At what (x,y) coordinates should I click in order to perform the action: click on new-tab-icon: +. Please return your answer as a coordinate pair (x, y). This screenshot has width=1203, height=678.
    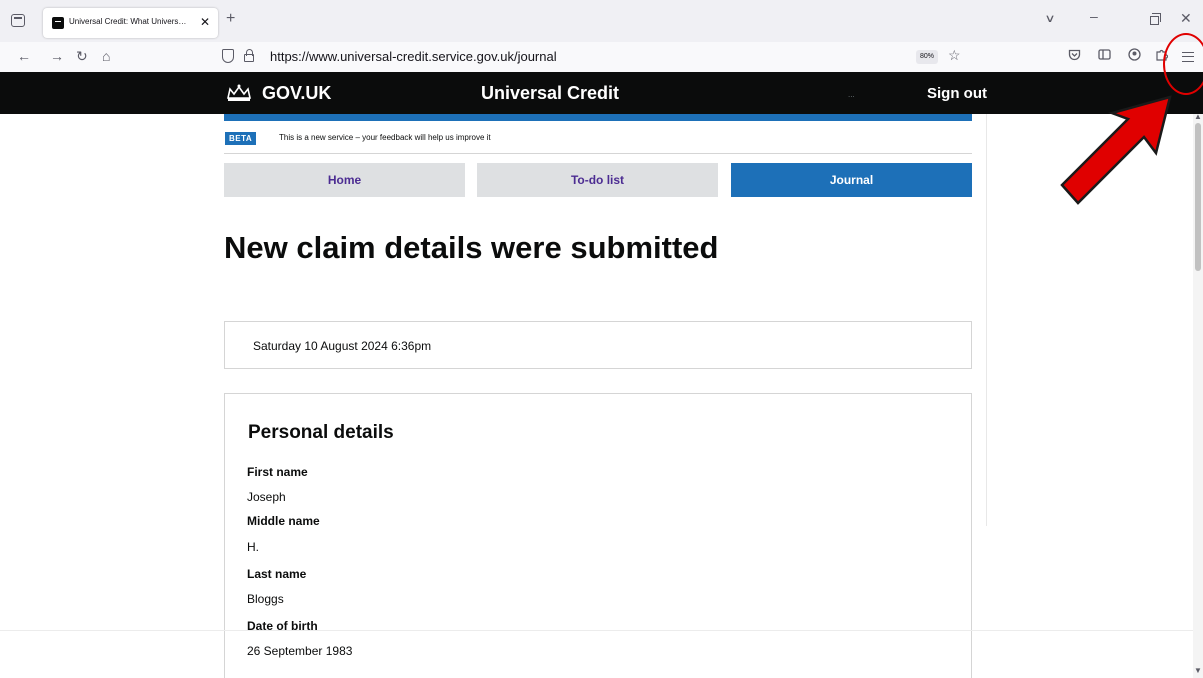
    Looking at the image, I should click on (230, 19).